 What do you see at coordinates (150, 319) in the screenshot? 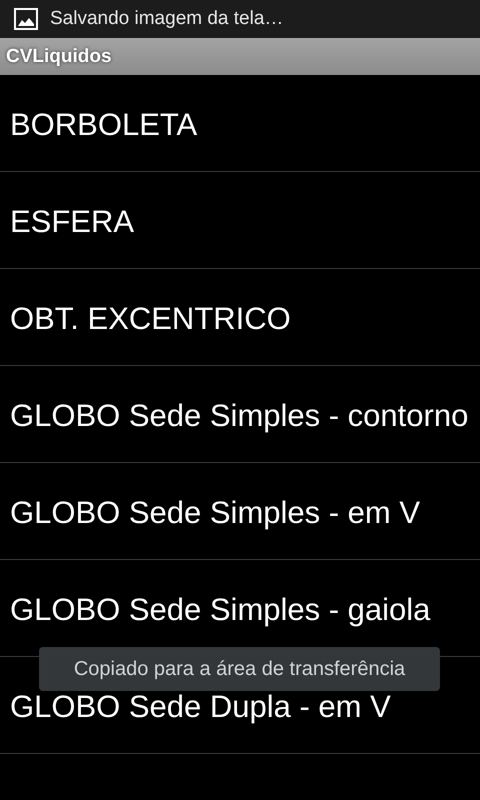
I see `list-item: OBT. EXCENTRICO` at bounding box center [150, 319].